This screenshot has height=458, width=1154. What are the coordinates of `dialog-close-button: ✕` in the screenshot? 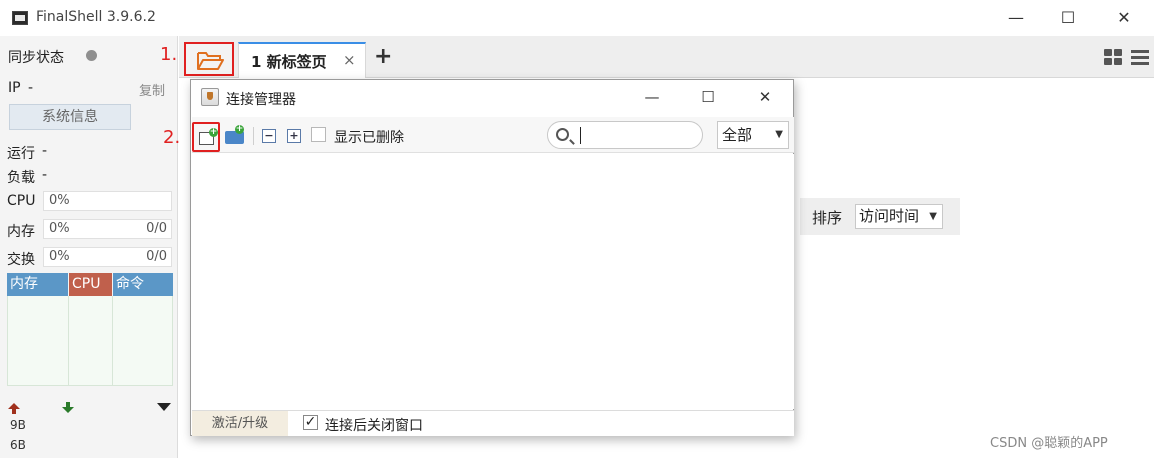 It's located at (765, 97).